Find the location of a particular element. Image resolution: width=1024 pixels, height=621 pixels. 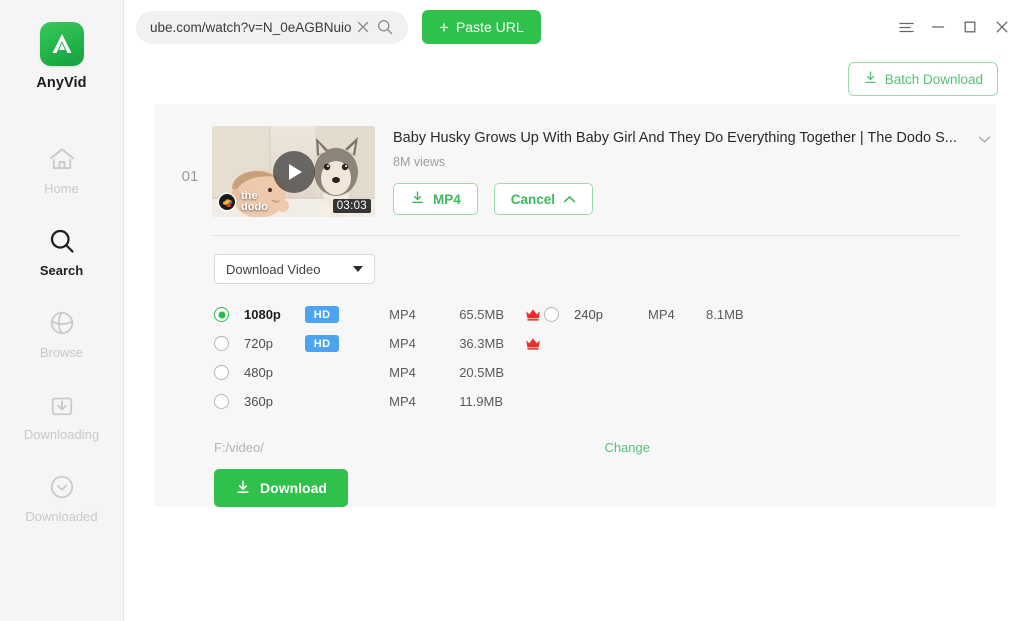

quality-option-row: 720p HD MP4 36.3MB is located at coordinates (379, 343).